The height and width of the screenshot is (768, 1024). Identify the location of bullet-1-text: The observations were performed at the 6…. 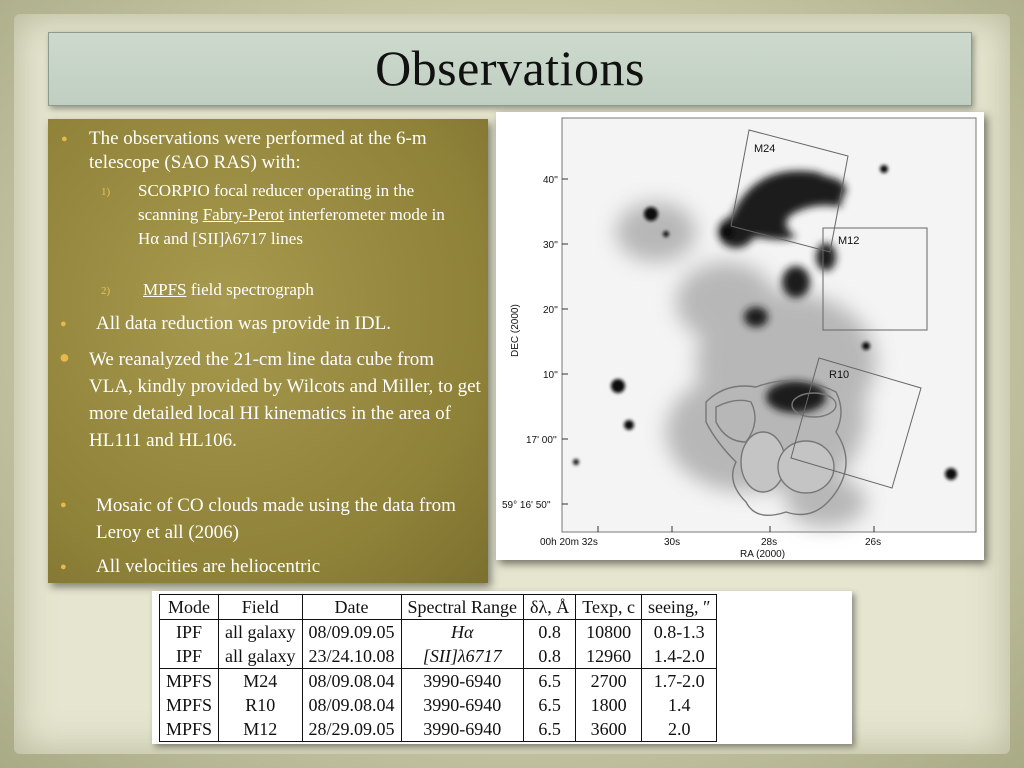
(258, 150).